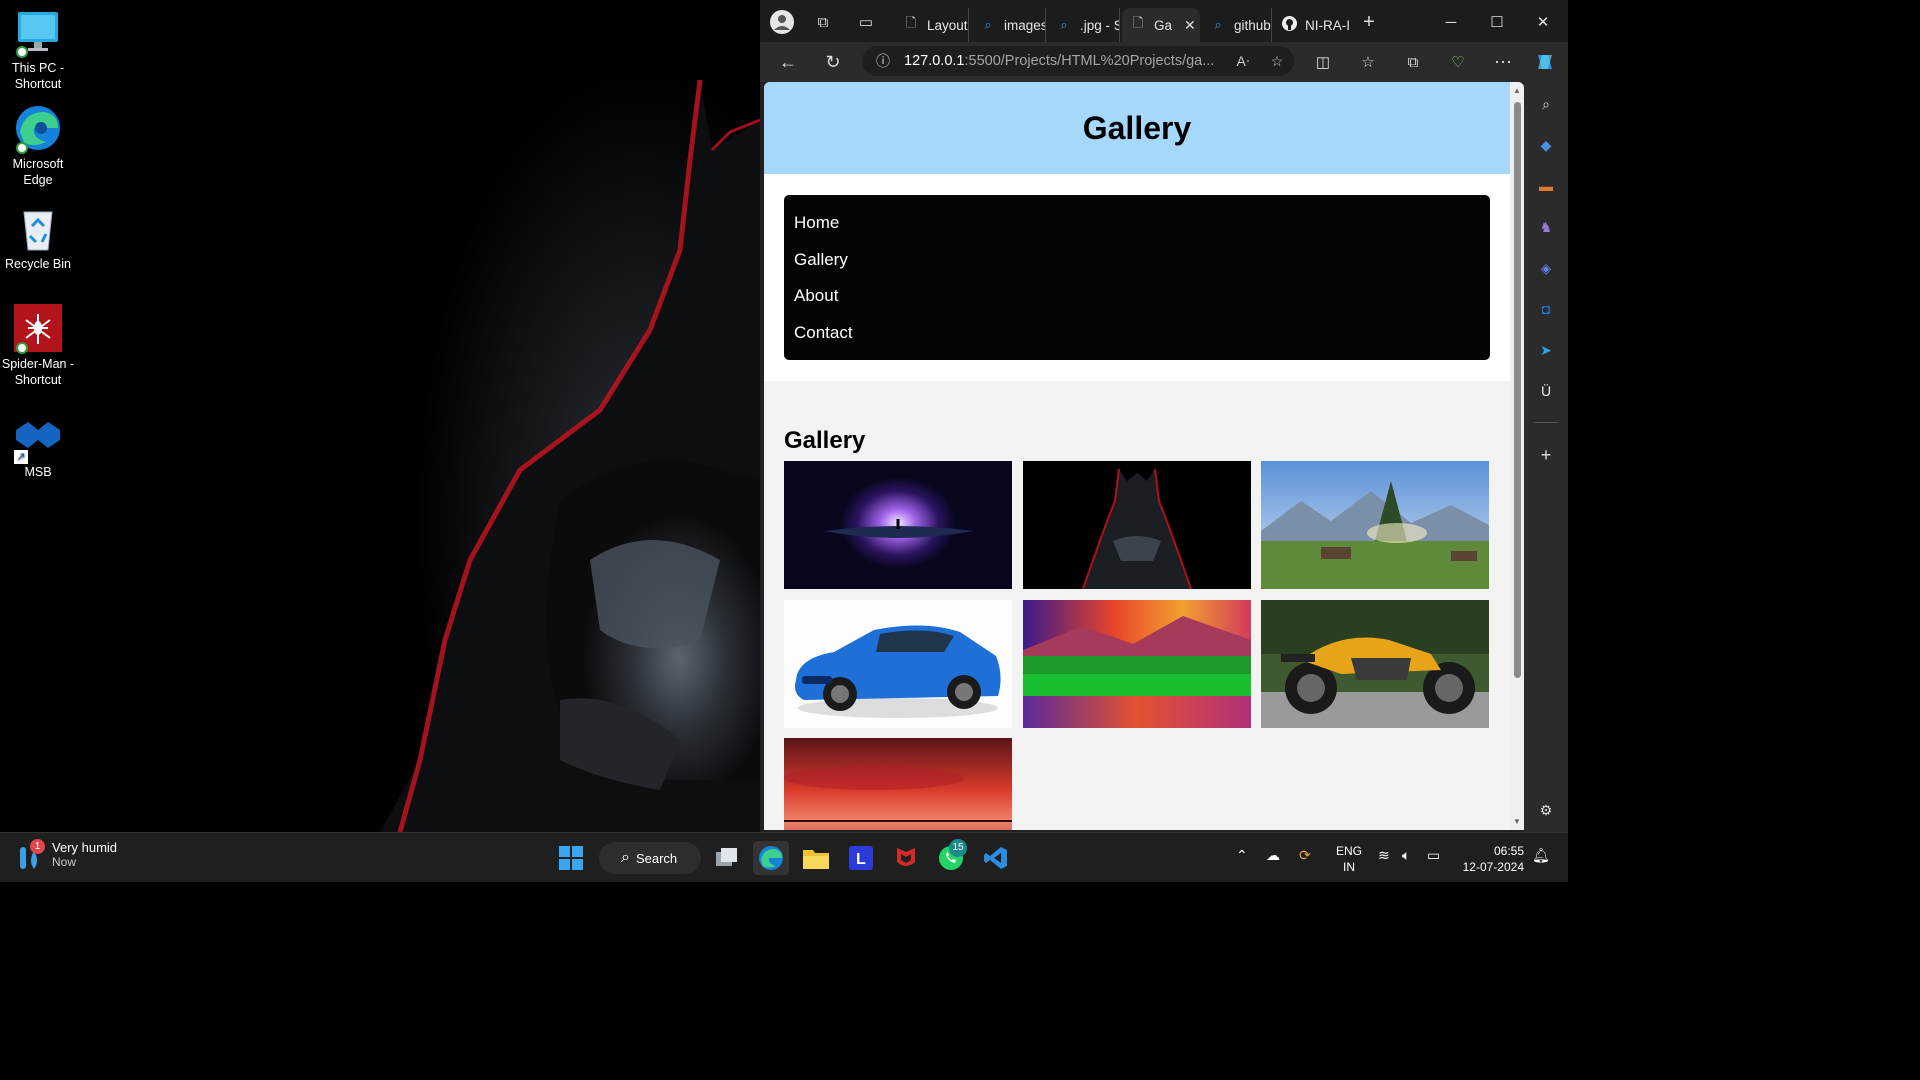  Describe the element at coordinates (571, 858) in the screenshot. I see `start-button` at that location.